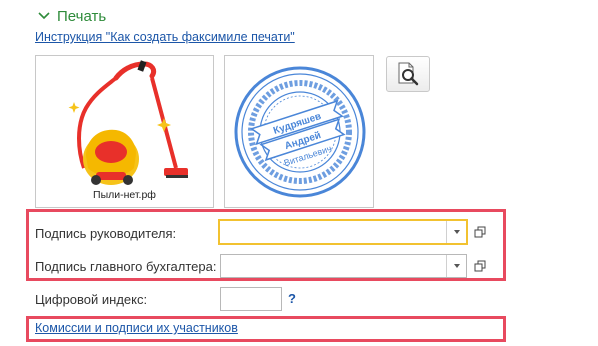  Describe the element at coordinates (126, 266) in the screenshot. I see `accountant-signature-label: Подпись главного бухгалтера:` at that location.